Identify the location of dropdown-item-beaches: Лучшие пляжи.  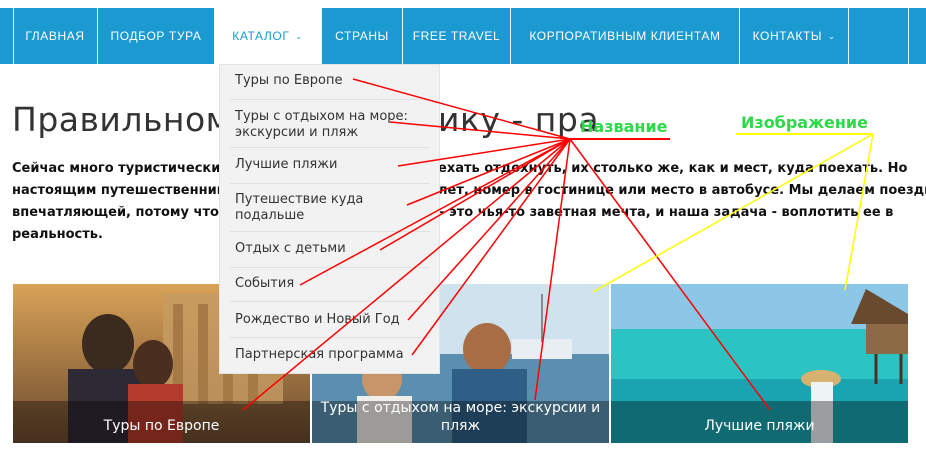
(329, 165).